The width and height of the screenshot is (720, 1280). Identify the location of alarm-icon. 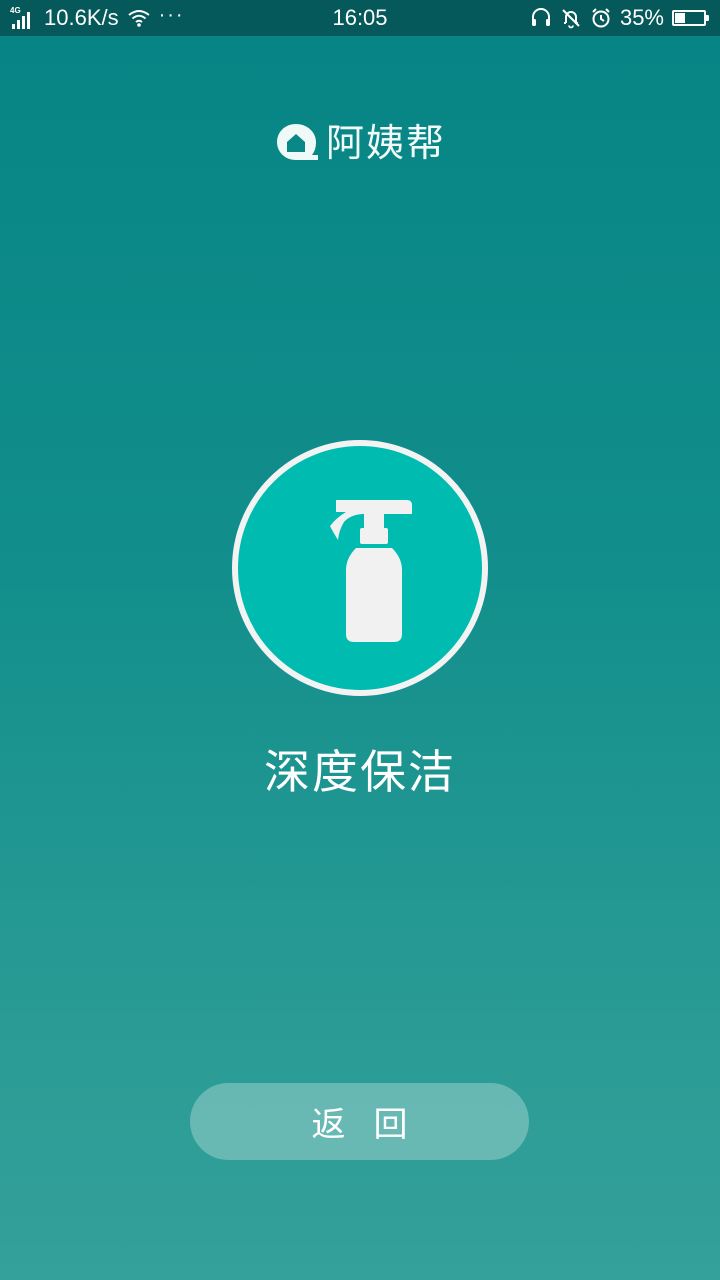
(601, 18).